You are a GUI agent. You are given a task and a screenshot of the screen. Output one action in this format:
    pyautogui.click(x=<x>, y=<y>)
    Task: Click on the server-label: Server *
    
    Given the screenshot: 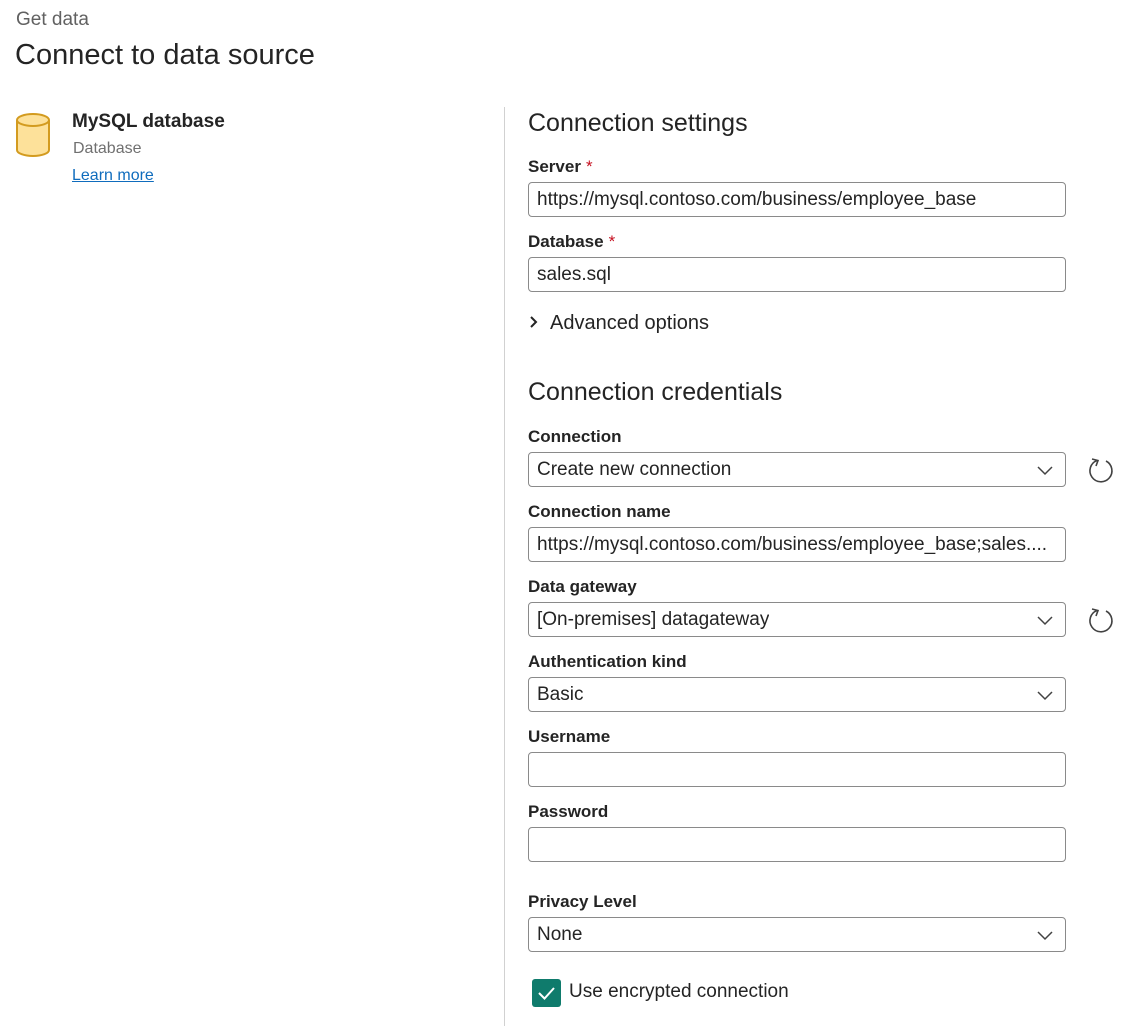 What is the action you would take?
    pyautogui.click(x=560, y=167)
    